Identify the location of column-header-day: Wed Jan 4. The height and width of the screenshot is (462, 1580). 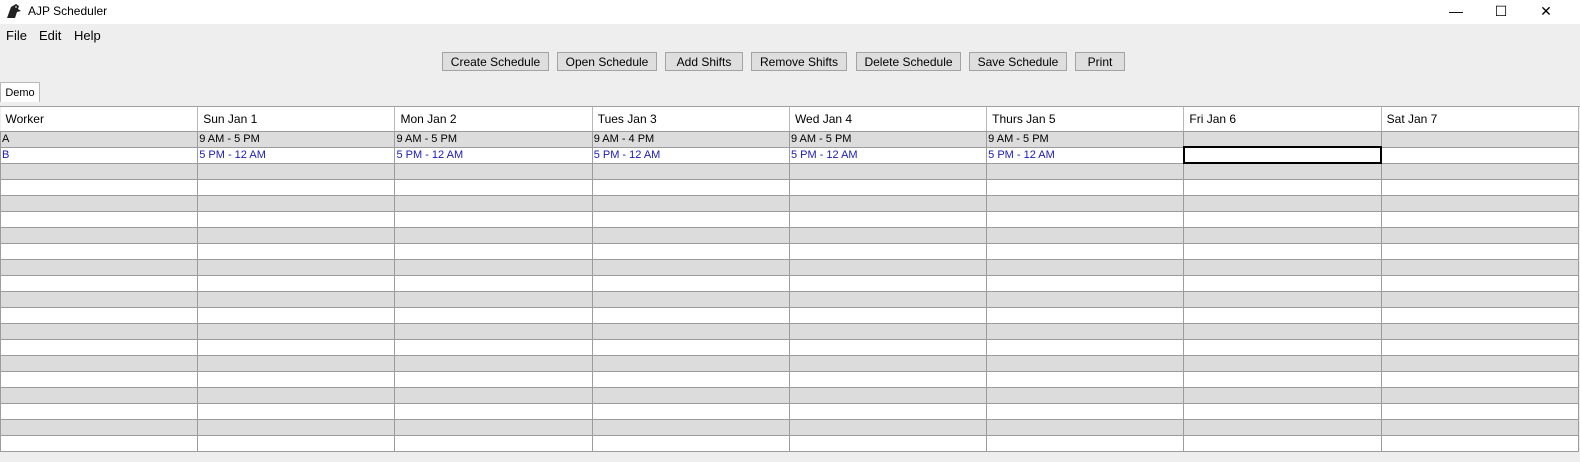
(888, 119).